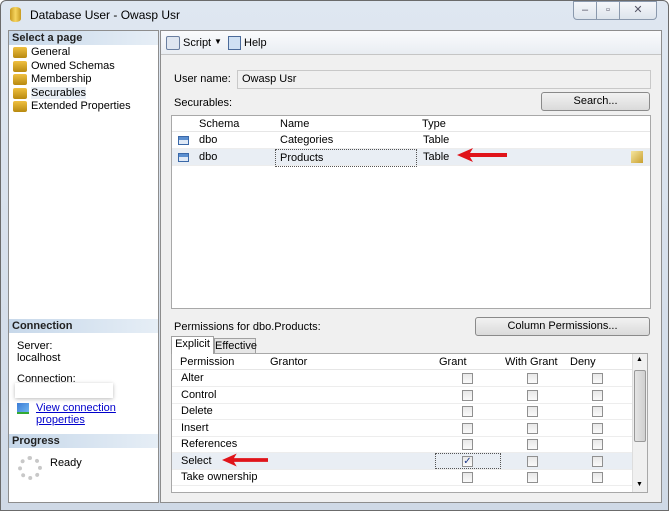 Image resolution: width=669 pixels, height=511 pixels. What do you see at coordinates (467, 461) in the screenshot?
I see `grant-checkbox: ✓` at bounding box center [467, 461].